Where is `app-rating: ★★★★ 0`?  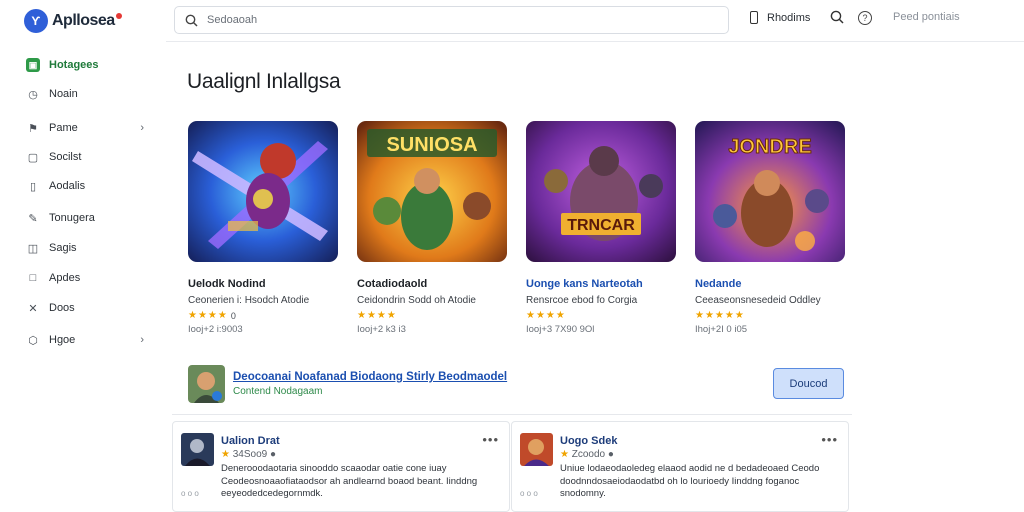
app-rating: ★★★★ 0 is located at coordinates (264, 315).